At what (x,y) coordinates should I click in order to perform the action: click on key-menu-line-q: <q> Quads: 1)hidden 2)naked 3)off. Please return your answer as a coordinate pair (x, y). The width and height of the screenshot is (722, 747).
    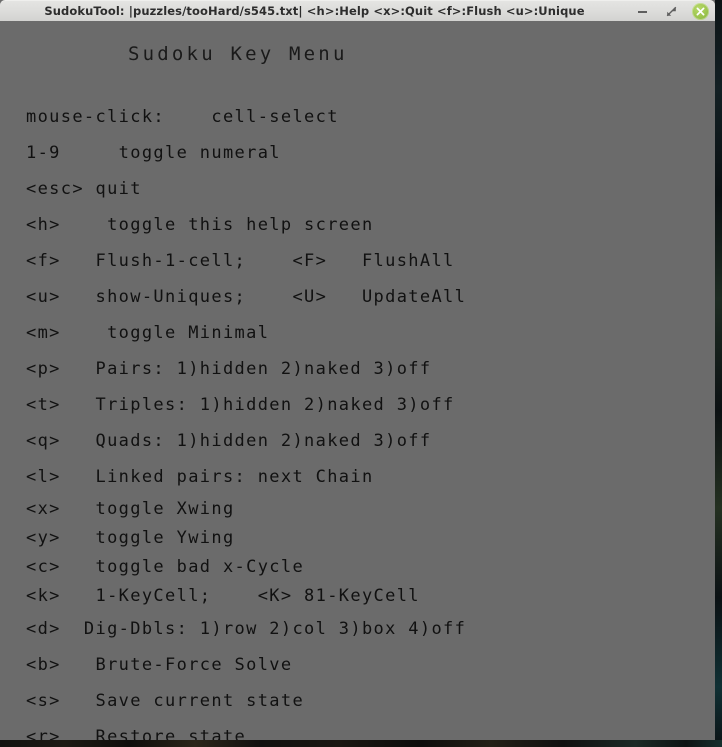
    Looking at the image, I should click on (370, 441).